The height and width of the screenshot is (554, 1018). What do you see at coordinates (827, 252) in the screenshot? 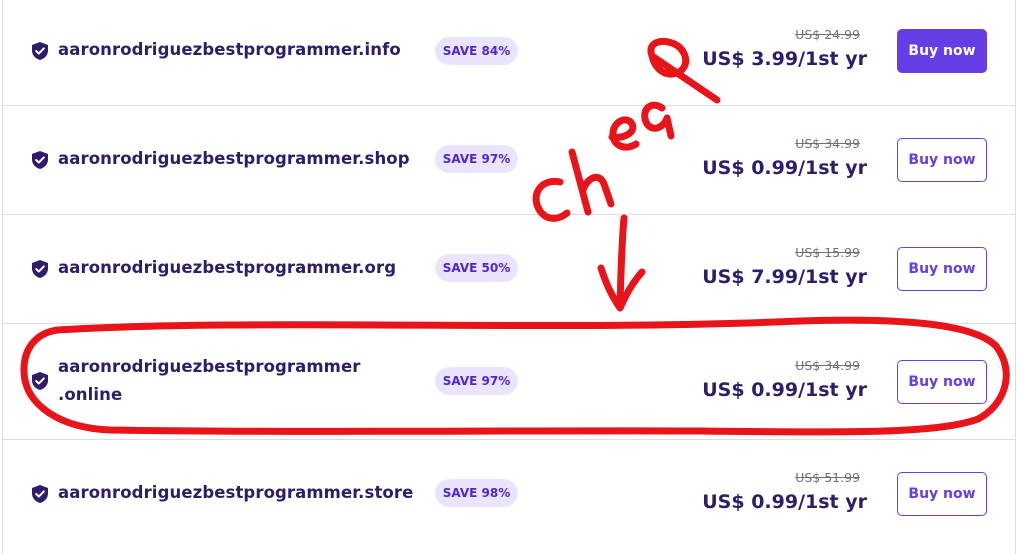
I see `original-price: US$ 15.99` at bounding box center [827, 252].